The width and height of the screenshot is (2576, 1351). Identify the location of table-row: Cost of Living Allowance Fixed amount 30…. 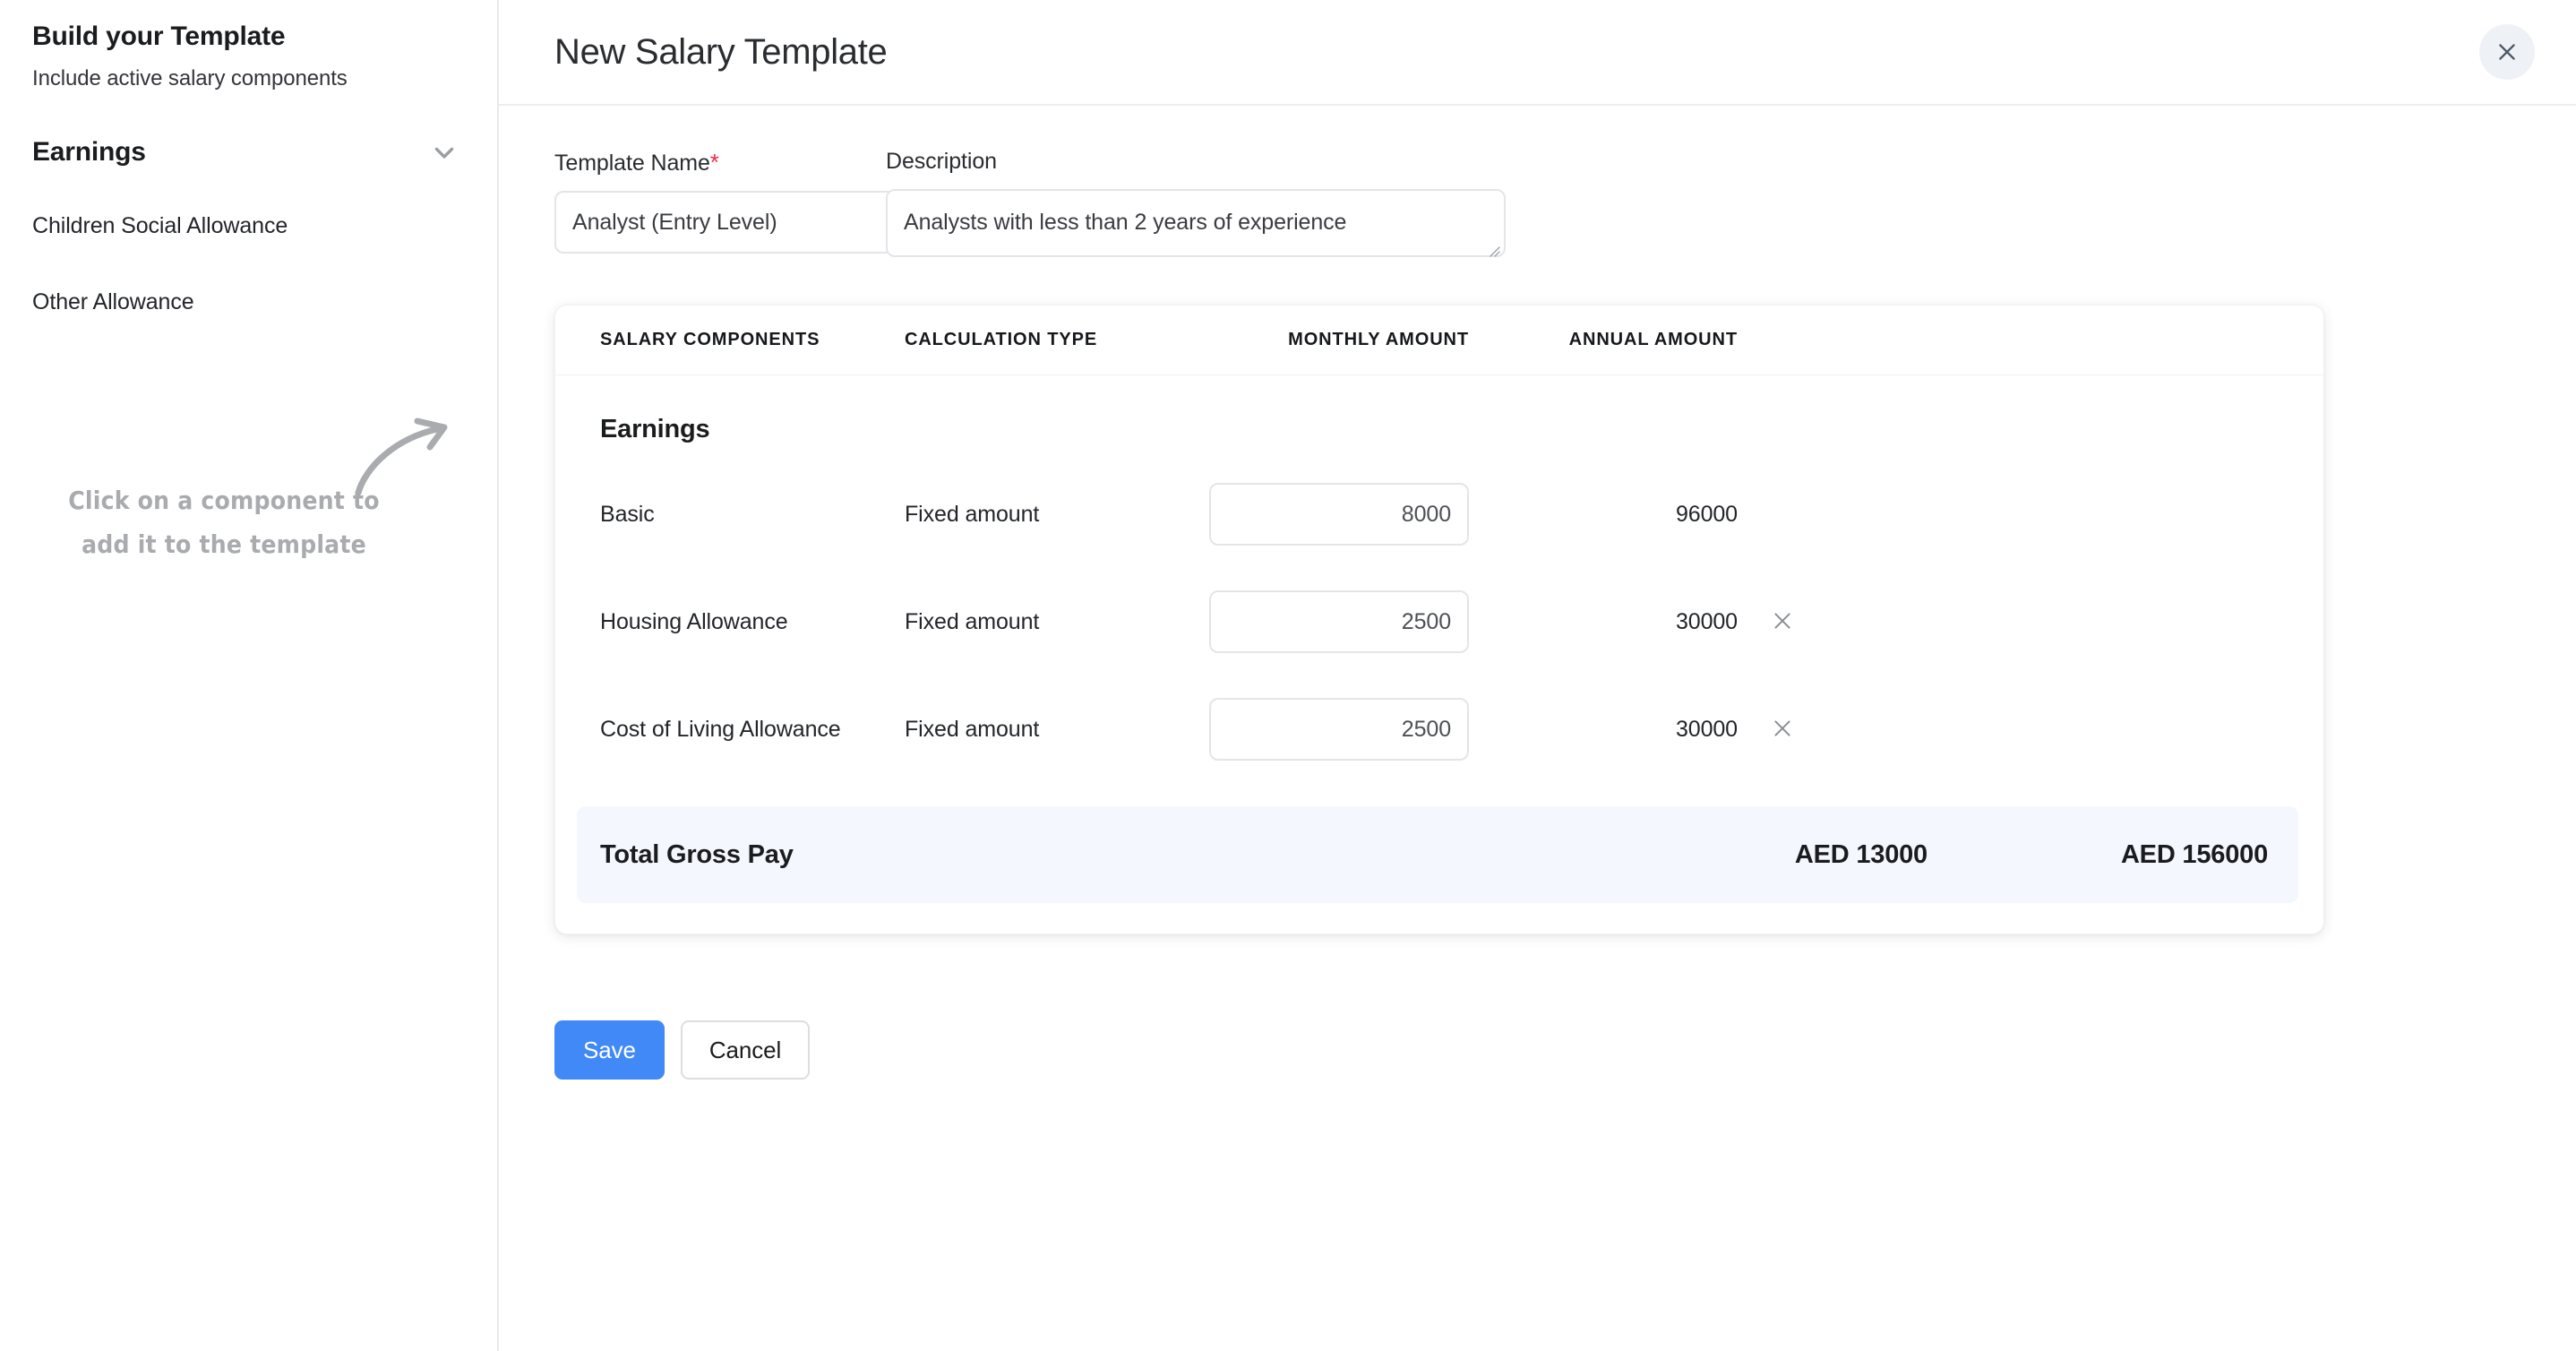
(1439, 729).